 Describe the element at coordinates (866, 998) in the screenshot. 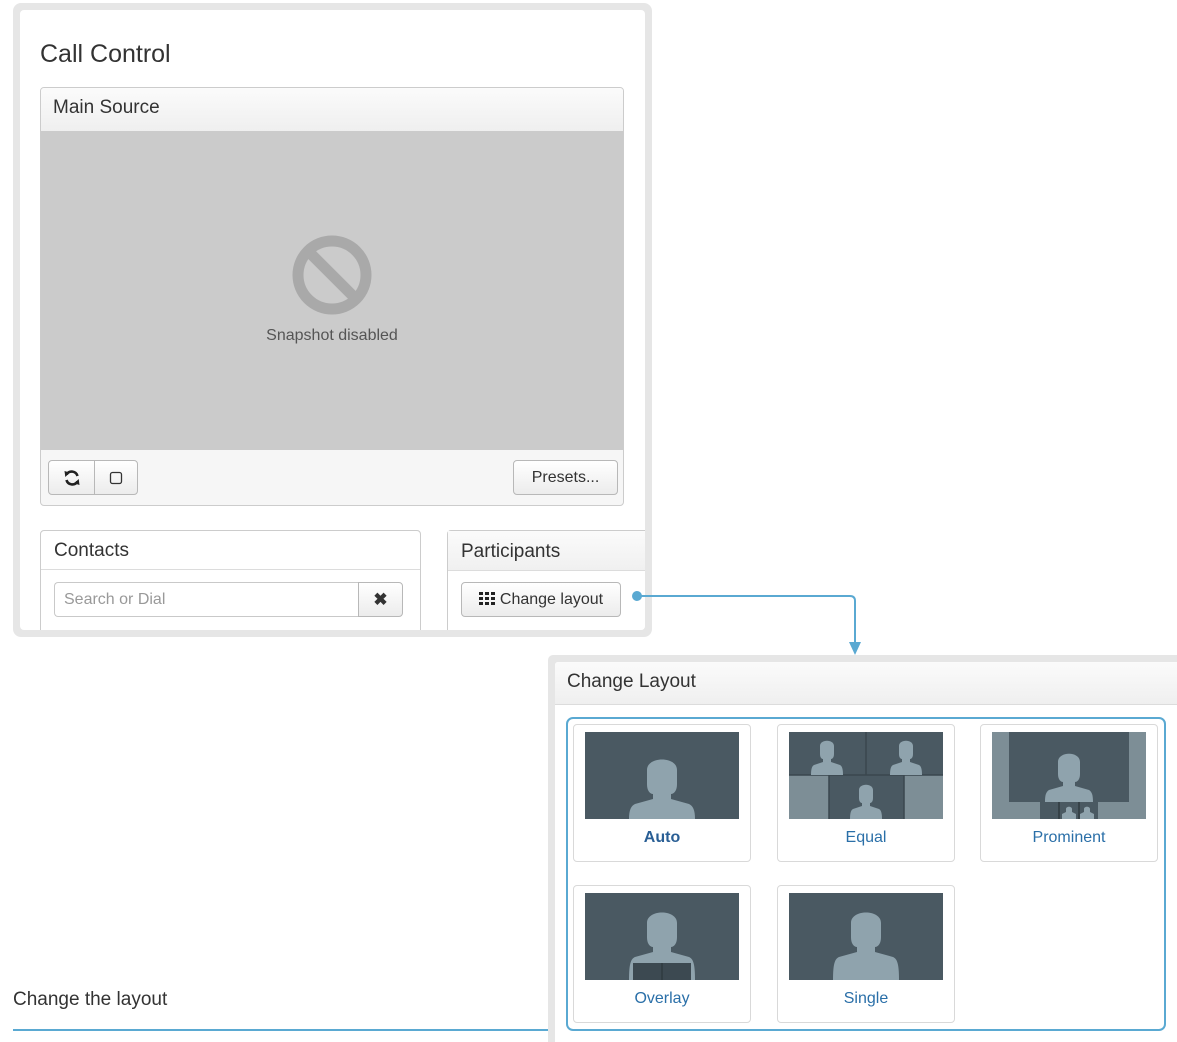

I see `layout-label-single: Single` at that location.